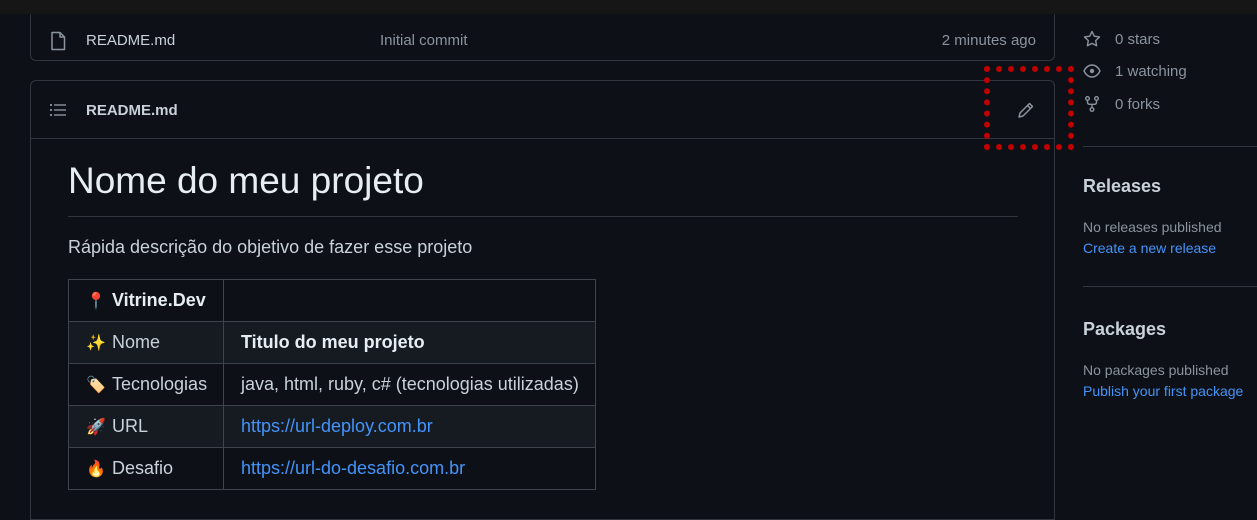 This screenshot has width=1257, height=520. Describe the element at coordinates (96, 301) in the screenshot. I see `pushpin-icon: 📍` at that location.